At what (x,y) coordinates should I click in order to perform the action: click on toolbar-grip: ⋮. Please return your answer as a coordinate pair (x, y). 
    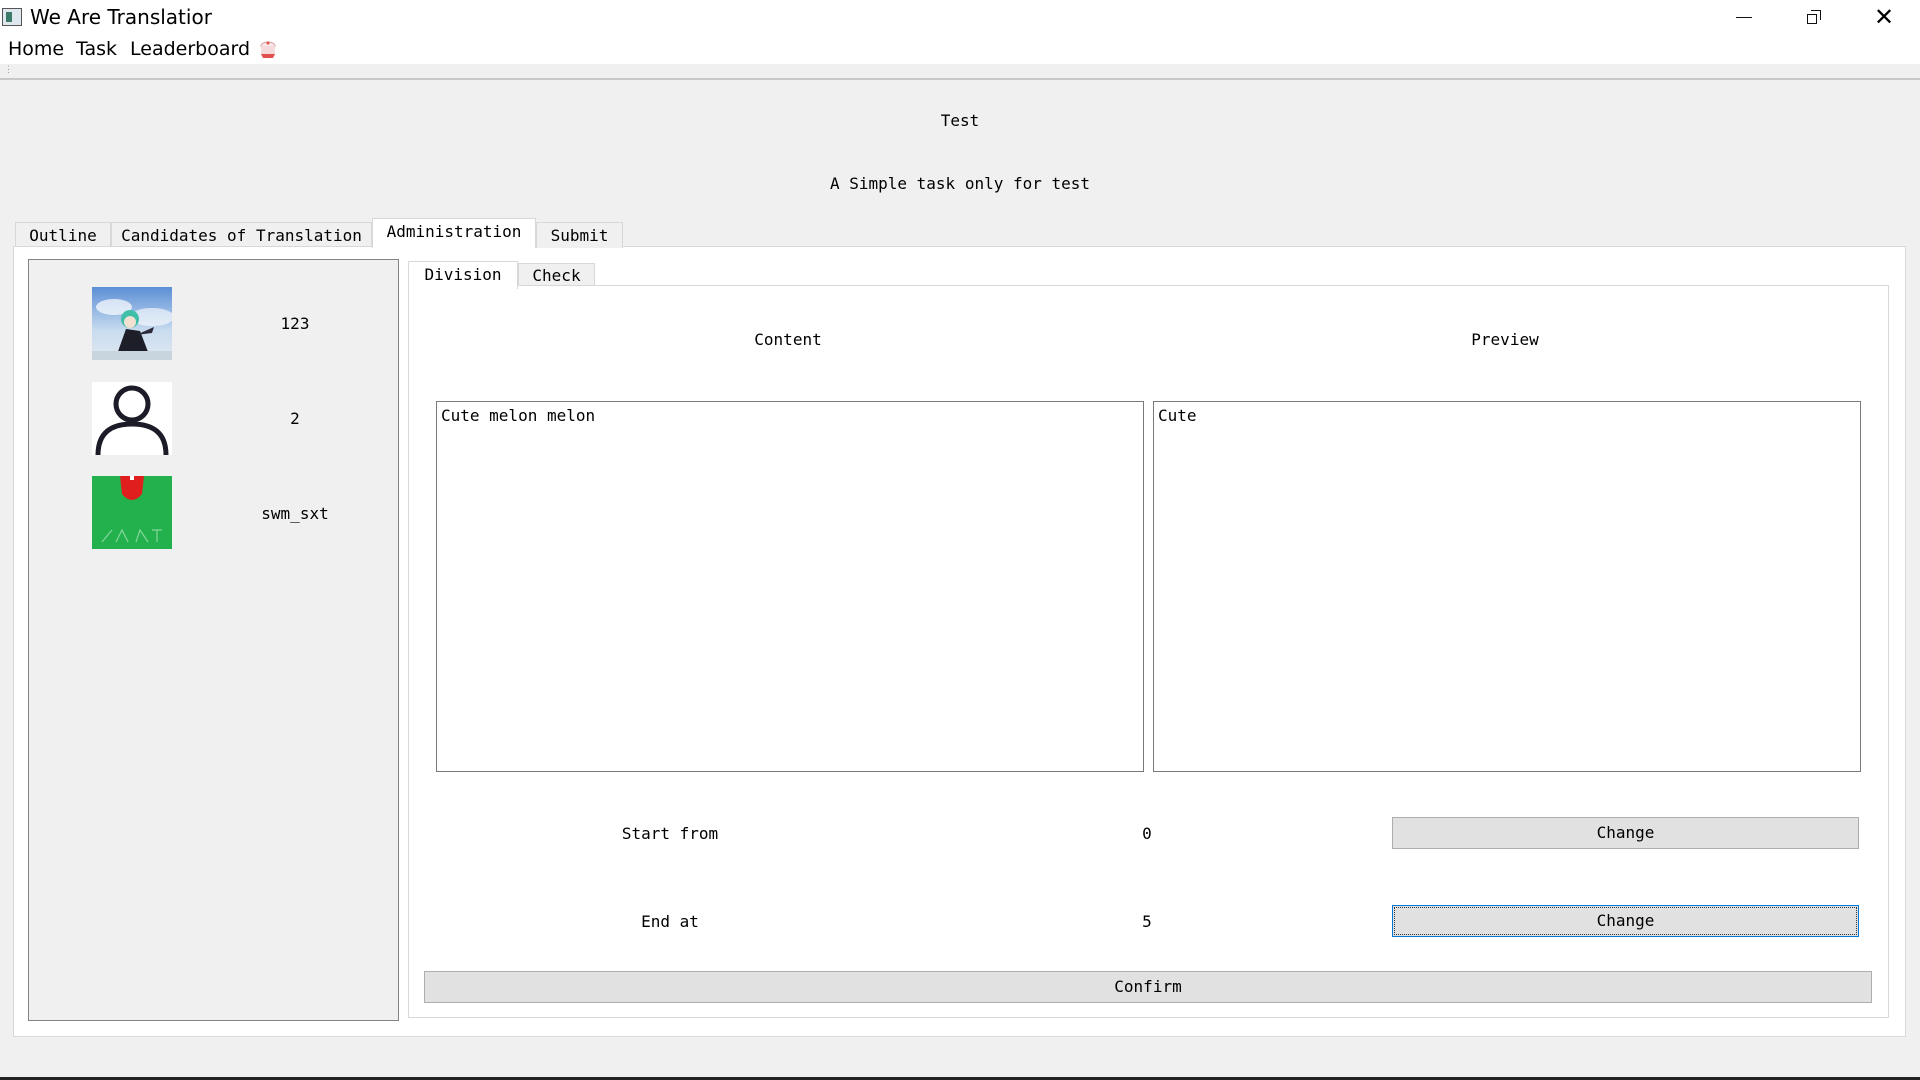
    Looking at the image, I should click on (8, 70).